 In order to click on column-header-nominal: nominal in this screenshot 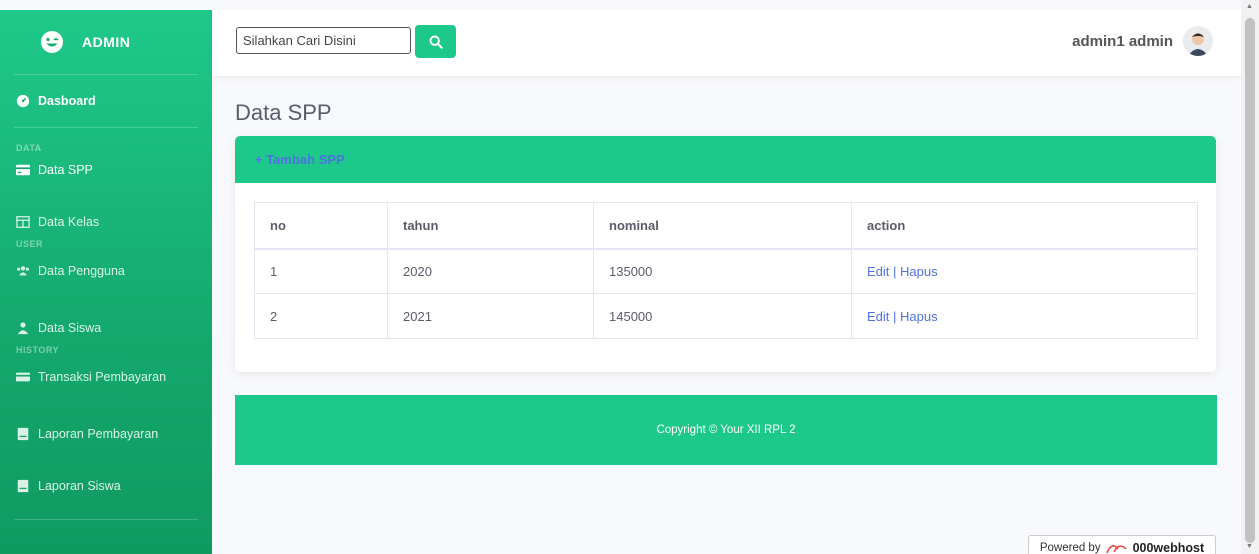, I will do `click(722, 226)`.